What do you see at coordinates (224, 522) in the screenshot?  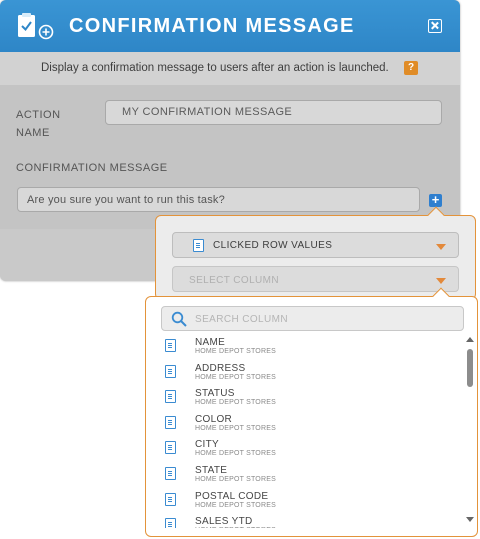 I see `column-name: SALES YTD` at bounding box center [224, 522].